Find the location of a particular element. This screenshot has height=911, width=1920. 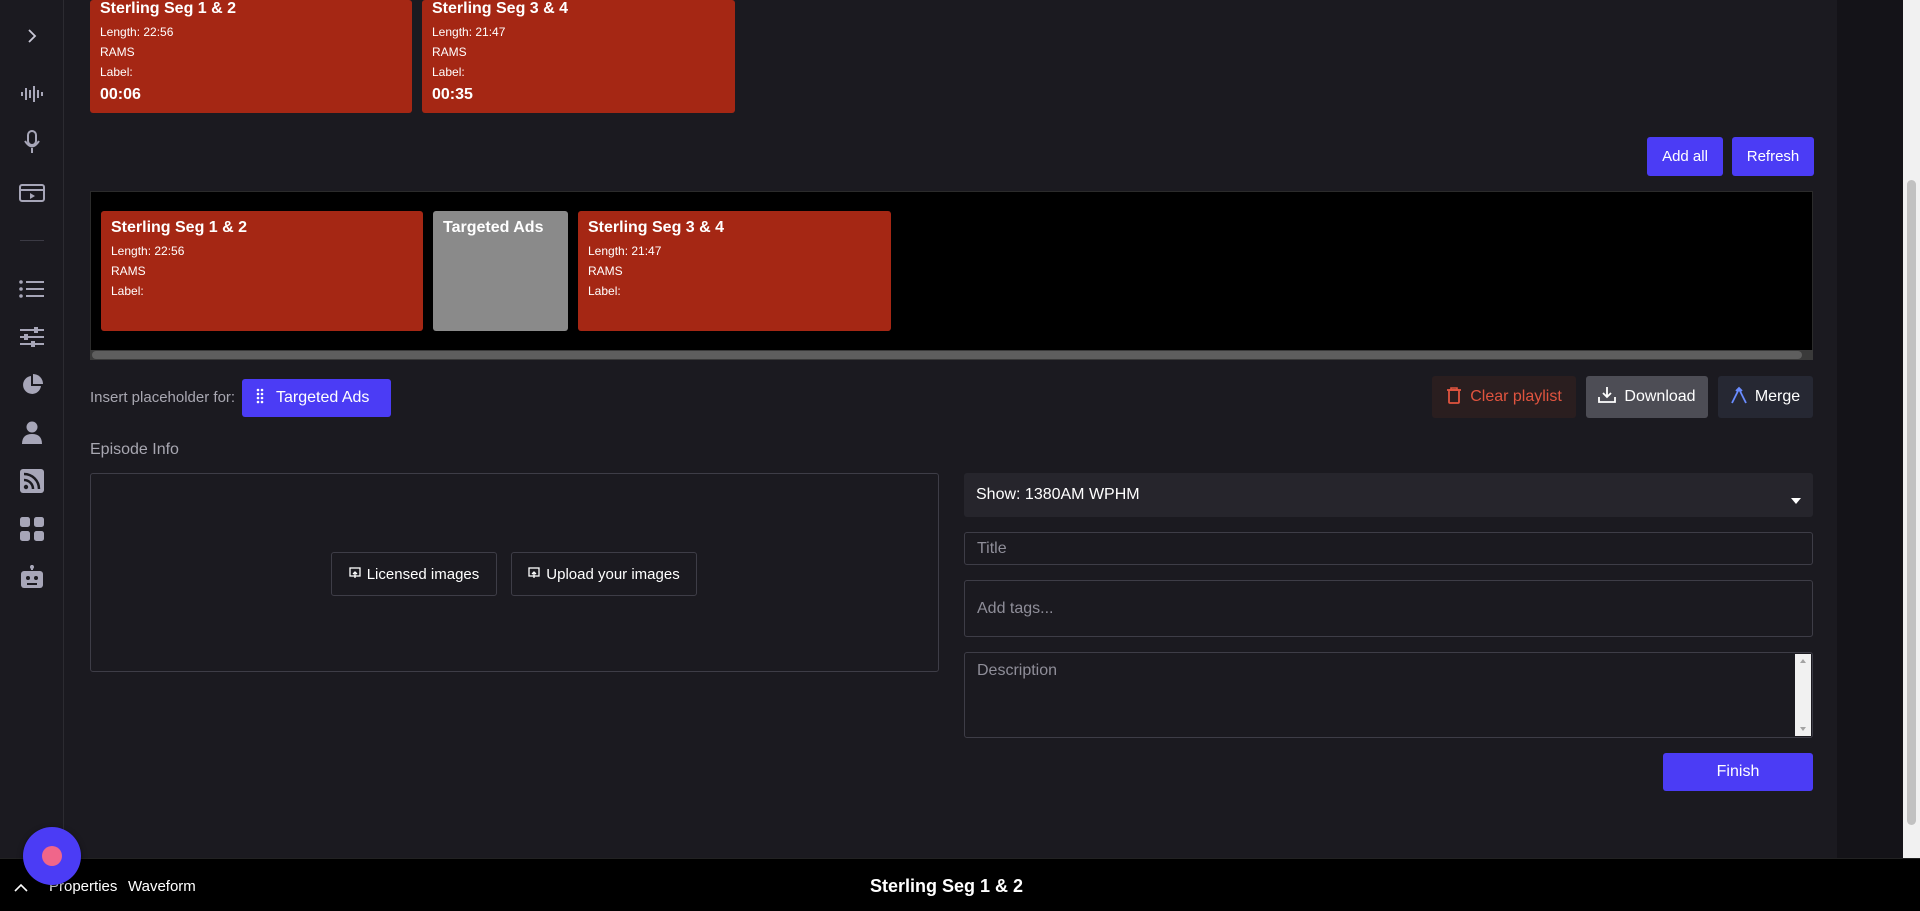

list-icon is located at coordinates (32, 289).